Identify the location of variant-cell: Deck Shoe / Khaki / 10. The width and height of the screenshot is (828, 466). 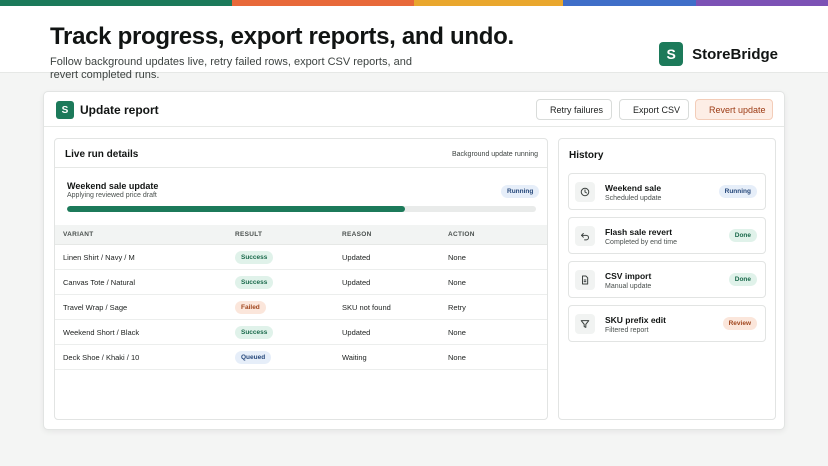
(101, 357).